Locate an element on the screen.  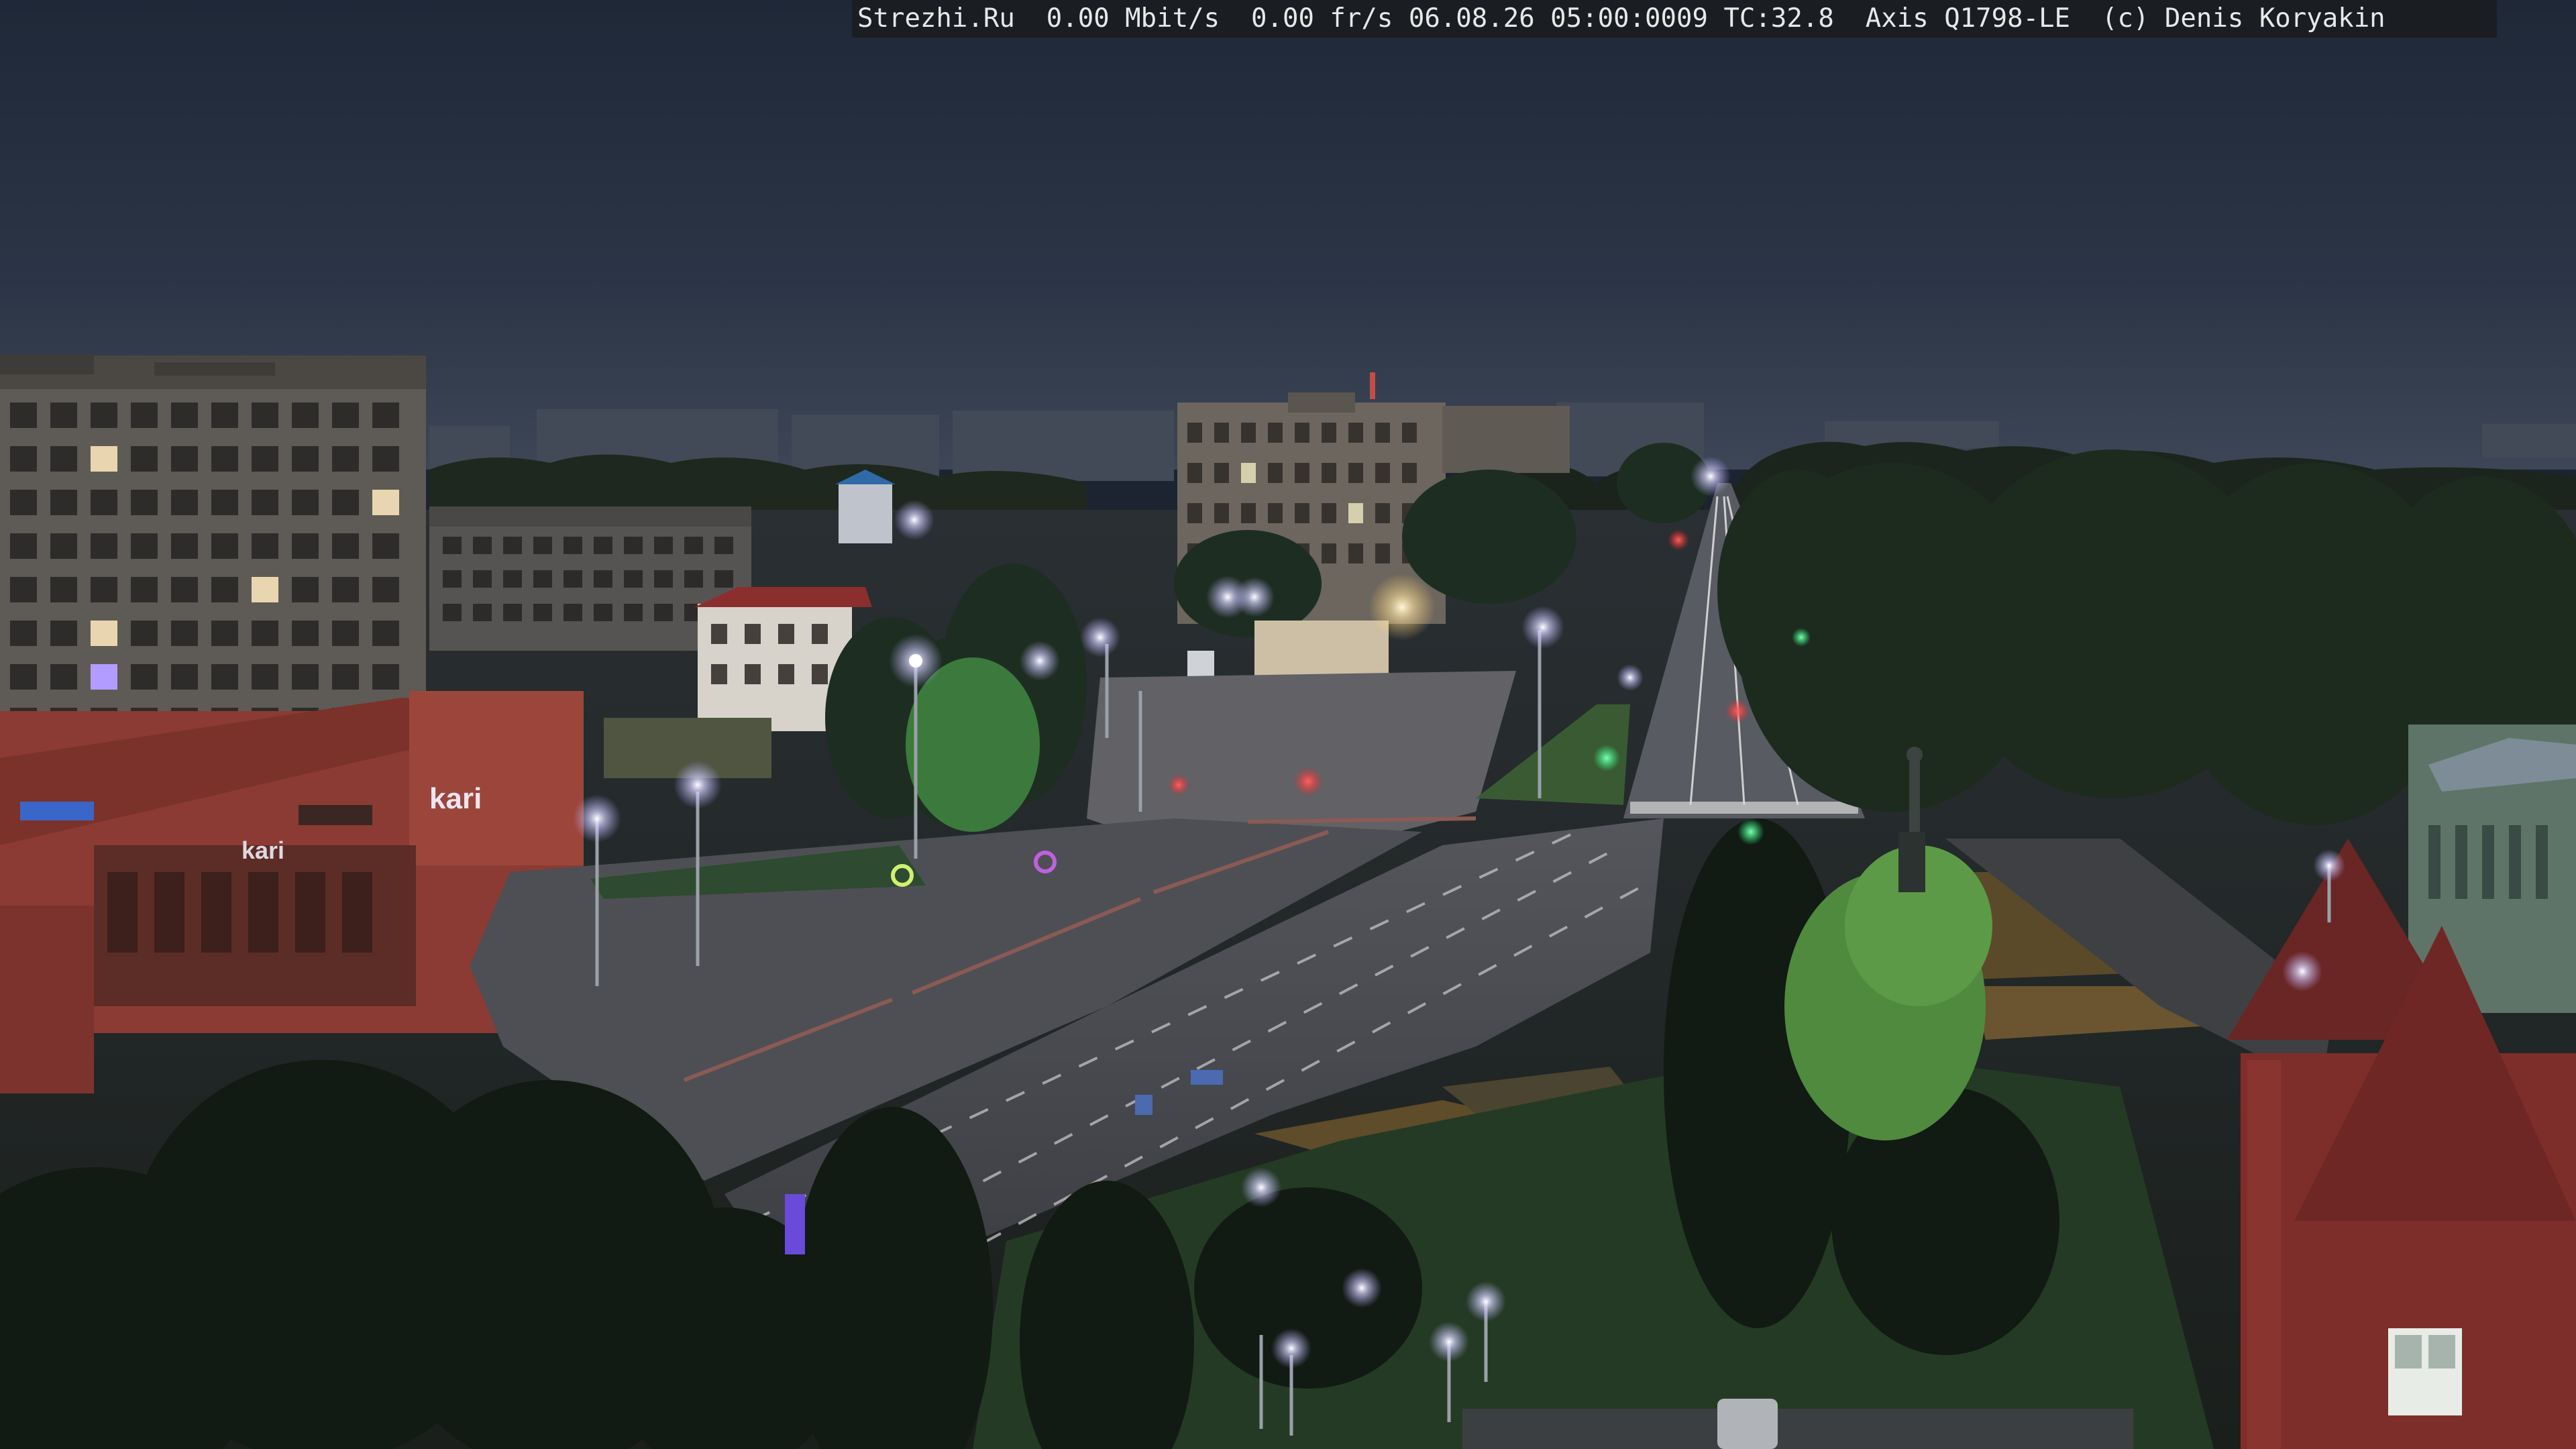
store-sign-kari: kari is located at coordinates (455, 798).